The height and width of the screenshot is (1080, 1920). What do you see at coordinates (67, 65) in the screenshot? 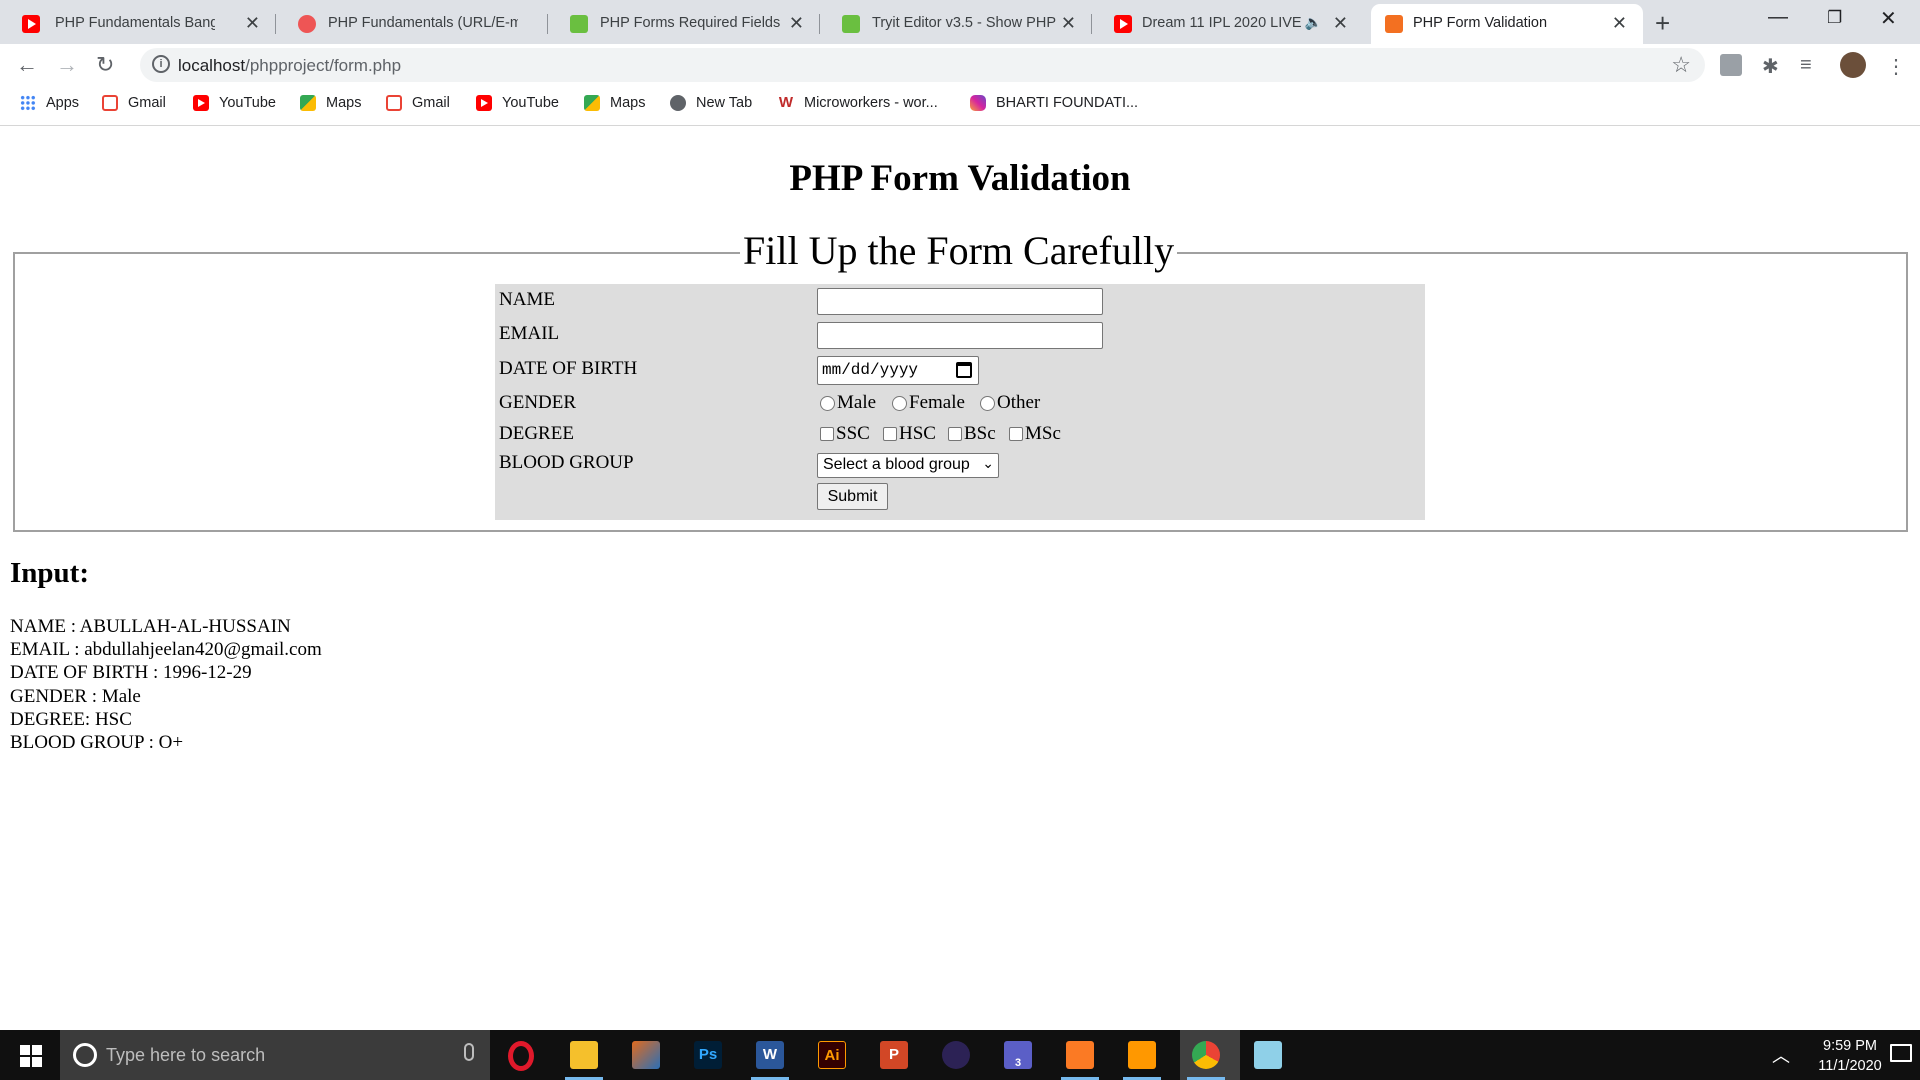
I see `forward-button: →` at bounding box center [67, 65].